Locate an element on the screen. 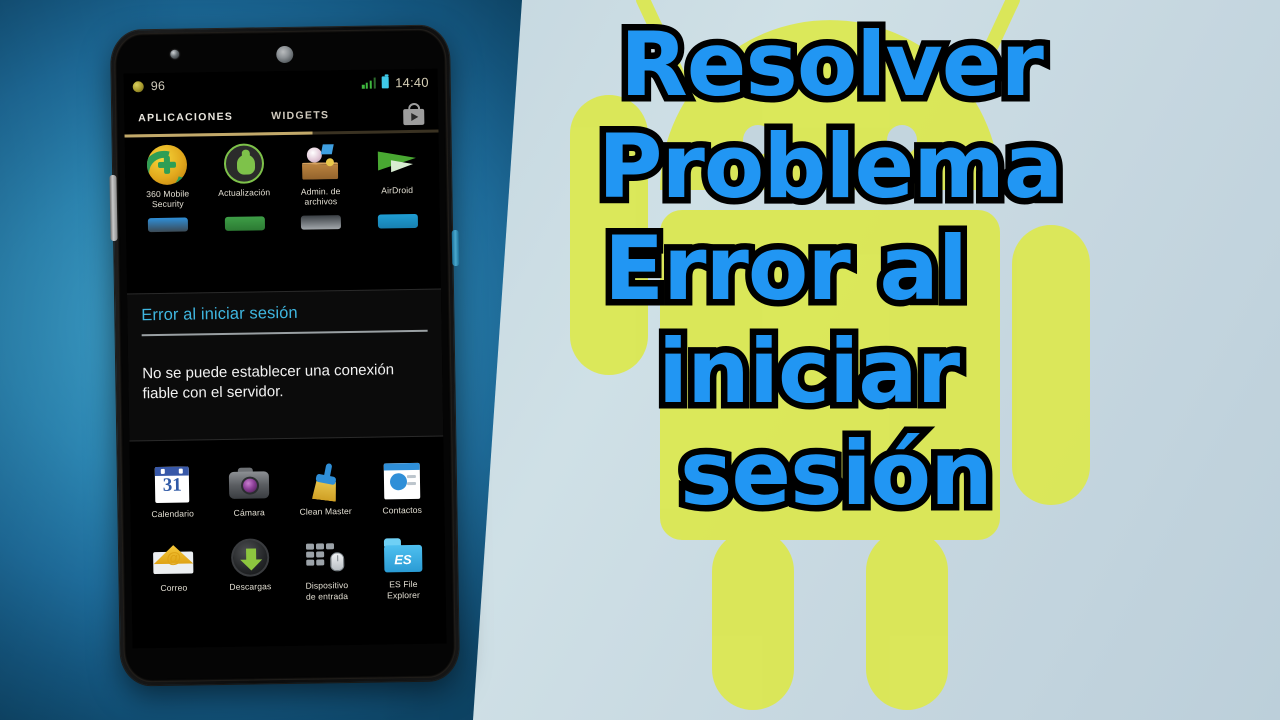 The image size is (1280, 720). broom-icon is located at coordinates (325, 482).